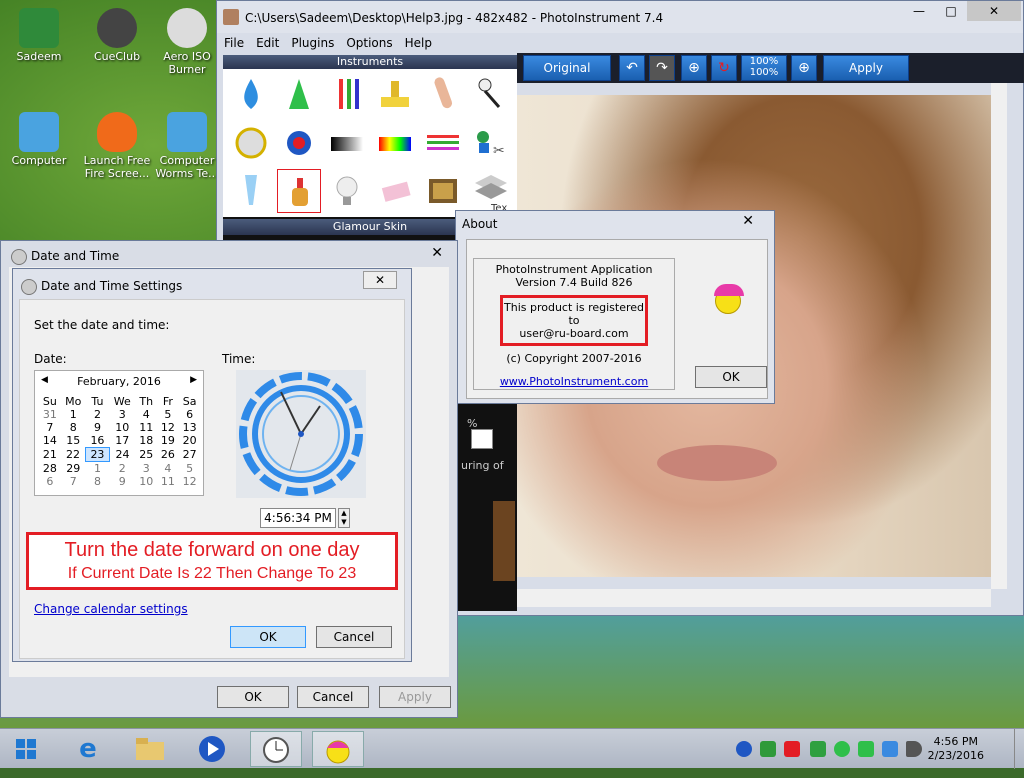 This screenshot has height=778, width=1024. What do you see at coordinates (187, 42) in the screenshot?
I see `desktop-icon-aero-iso-burner: Aero ISO Burner` at bounding box center [187, 42].